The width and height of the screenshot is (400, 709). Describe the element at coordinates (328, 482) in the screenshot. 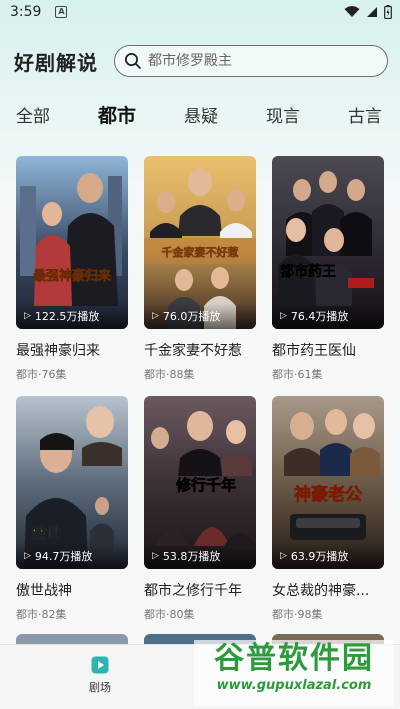

I see `drama-poster: 神豪老公 ▷ 63.9万播放` at that location.